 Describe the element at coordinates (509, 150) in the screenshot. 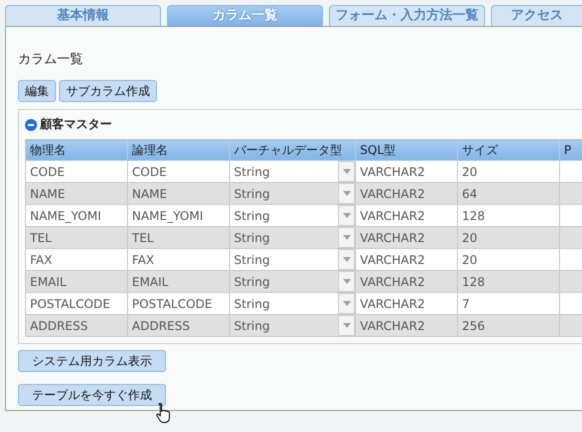

I see `column-header: サイズ` at that location.